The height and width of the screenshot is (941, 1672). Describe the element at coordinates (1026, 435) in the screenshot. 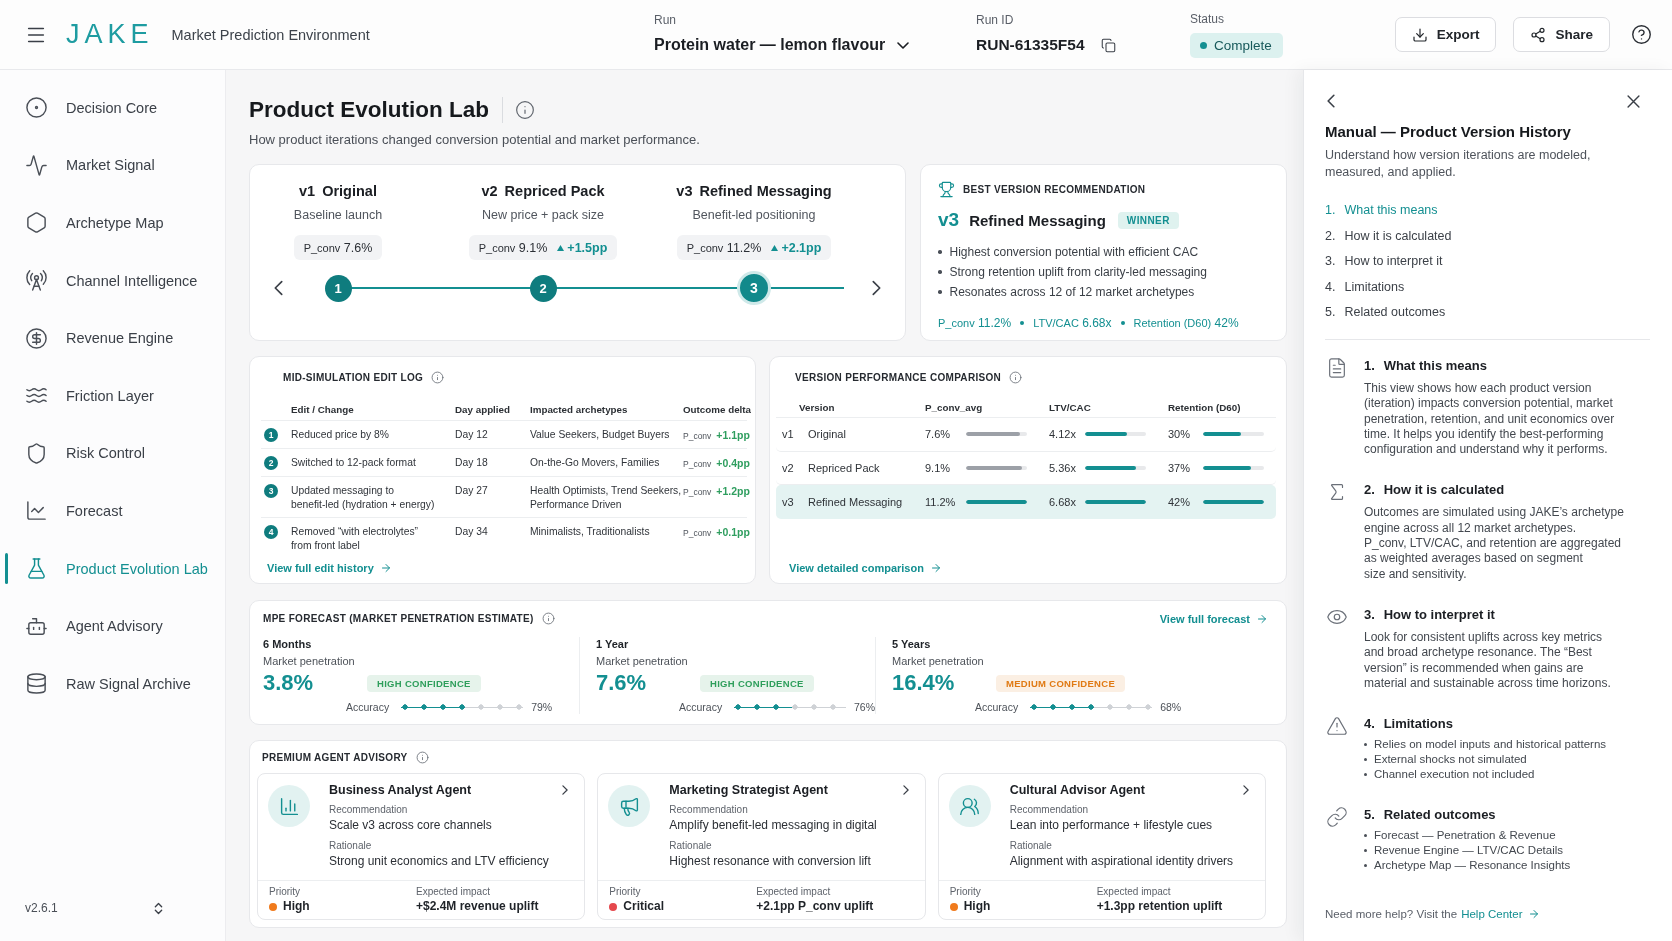

I see `table-row: v1 Original 7.6% 4.12x 30%` at that location.